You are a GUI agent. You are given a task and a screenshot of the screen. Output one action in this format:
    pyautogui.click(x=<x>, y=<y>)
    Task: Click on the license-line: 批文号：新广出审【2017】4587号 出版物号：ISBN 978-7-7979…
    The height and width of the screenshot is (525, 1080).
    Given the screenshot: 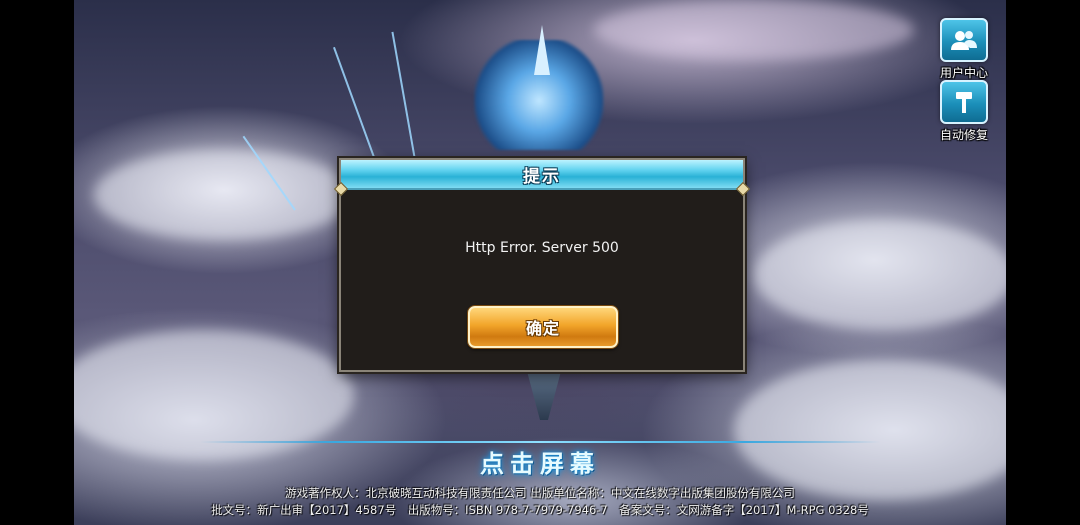 What is the action you would take?
    pyautogui.click(x=540, y=510)
    